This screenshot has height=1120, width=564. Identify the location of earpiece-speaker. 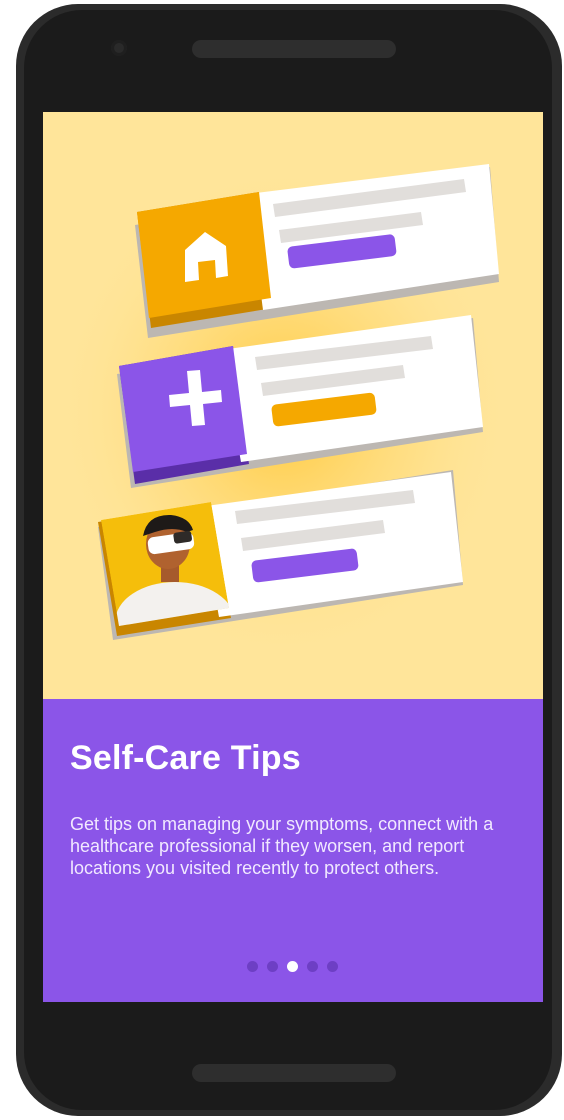
(294, 49).